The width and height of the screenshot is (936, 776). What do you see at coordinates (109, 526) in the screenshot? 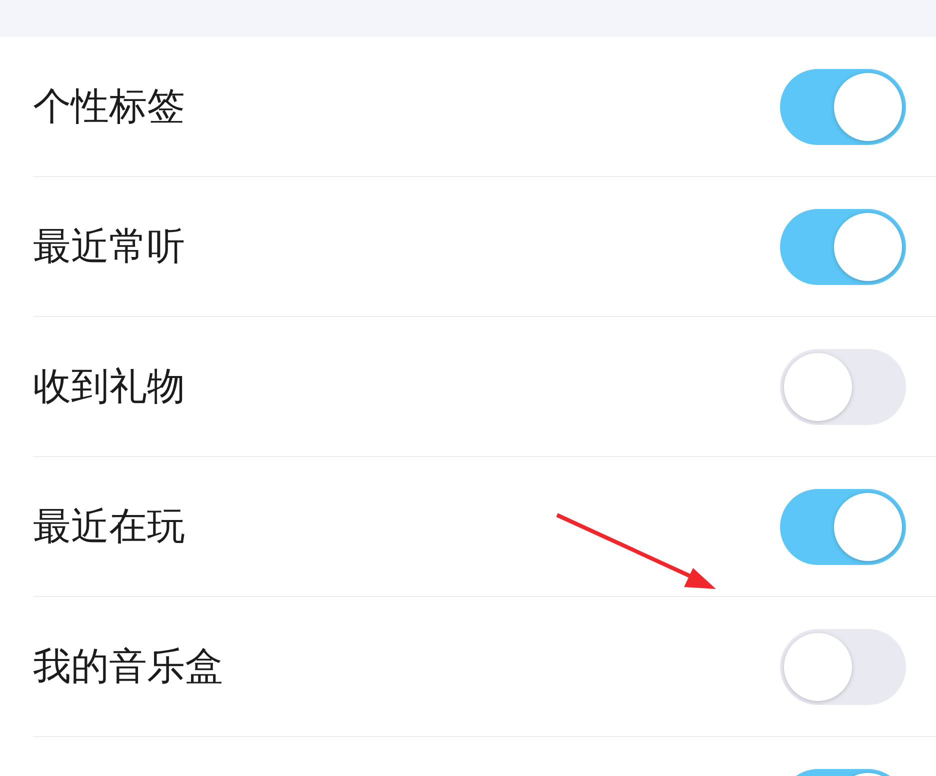
I see `setting-label: 最近在玩` at bounding box center [109, 526].